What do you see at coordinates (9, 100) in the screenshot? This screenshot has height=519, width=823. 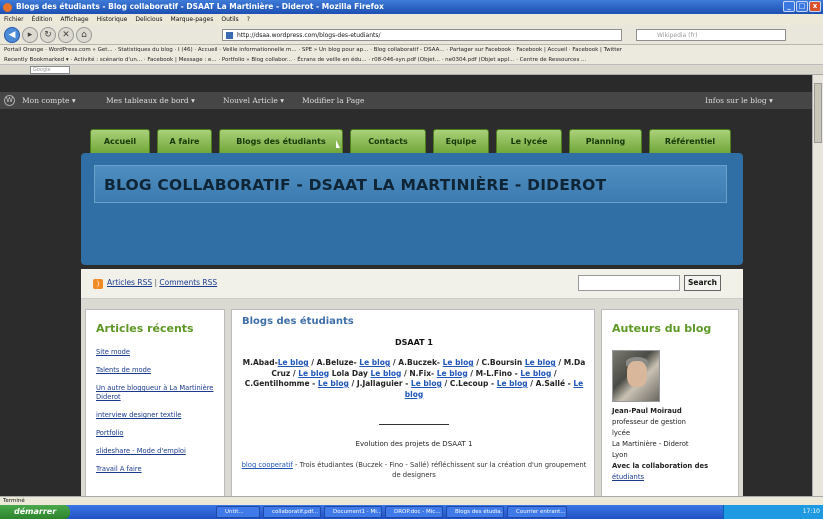 I see `wordpress-logo-icon: W` at bounding box center [9, 100].